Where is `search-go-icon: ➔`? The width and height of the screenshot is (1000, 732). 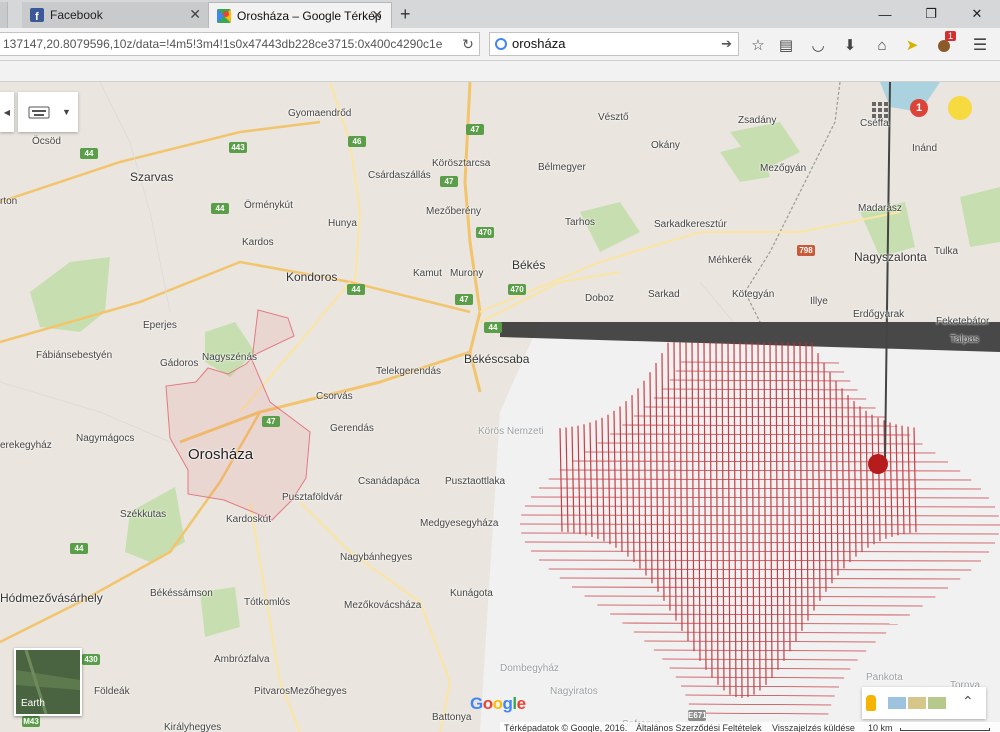 search-go-icon: ➔ is located at coordinates (726, 44).